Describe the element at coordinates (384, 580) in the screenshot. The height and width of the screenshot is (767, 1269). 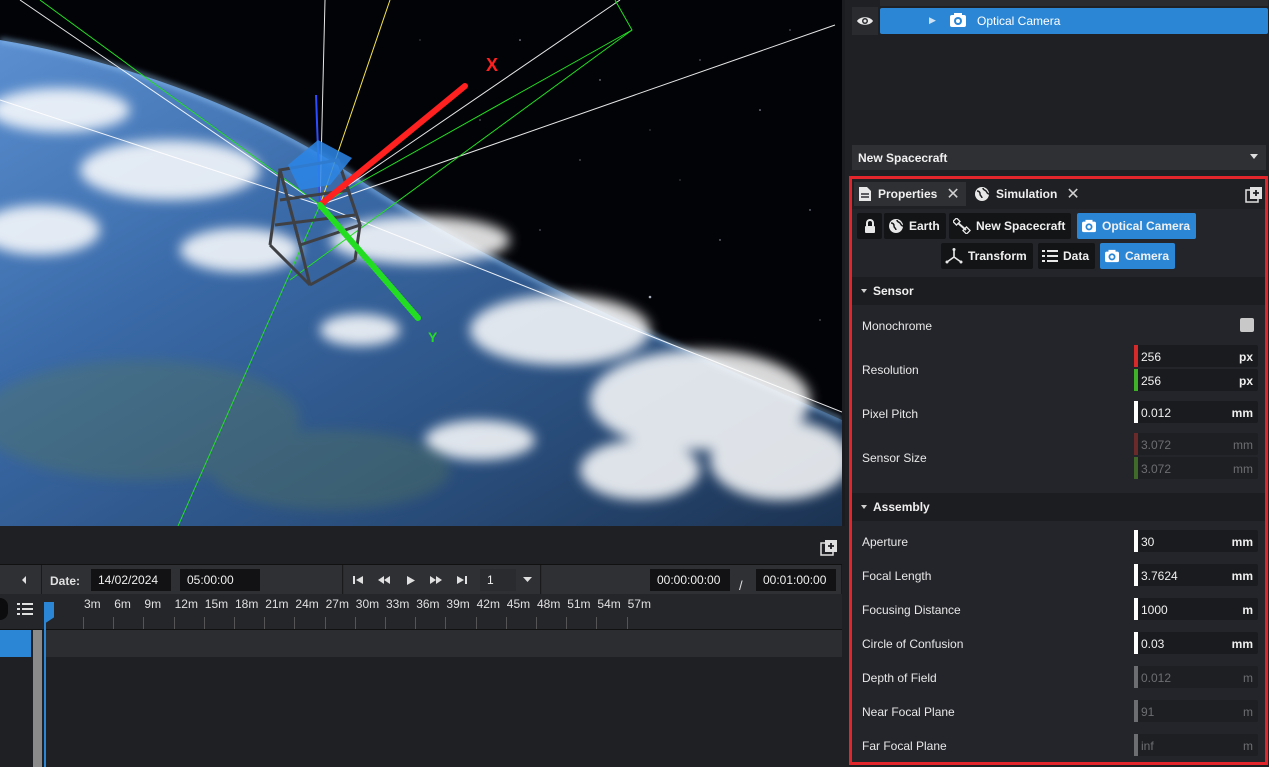
I see `rewind-icon` at that location.